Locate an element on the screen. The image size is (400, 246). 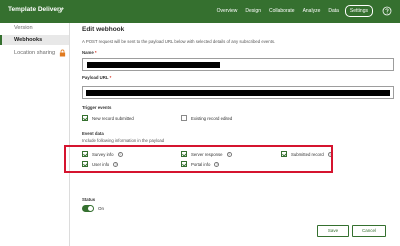
page-title: Edit webhook is located at coordinates (103, 29).